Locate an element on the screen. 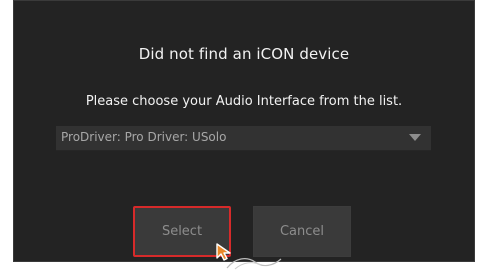 This screenshot has height=270, width=480. cancel-button: Cancel is located at coordinates (302, 231).